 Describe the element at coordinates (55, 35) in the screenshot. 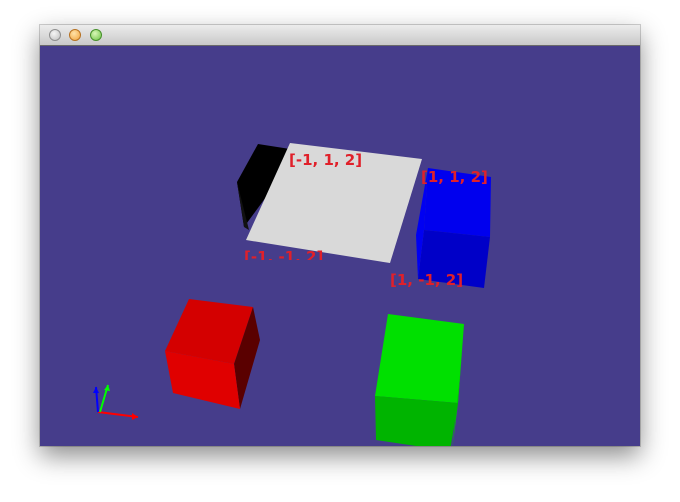

I see `close-button` at that location.